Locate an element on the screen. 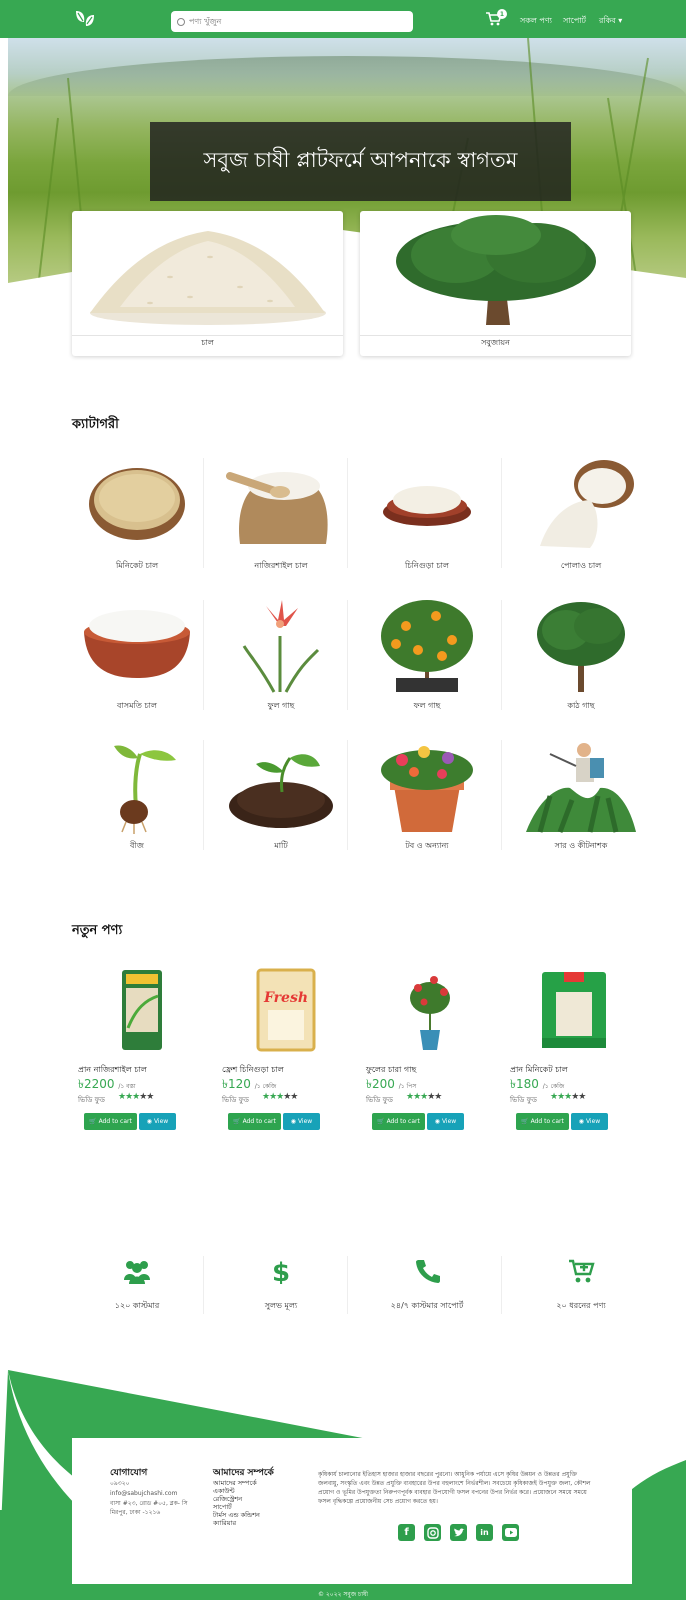 The height and width of the screenshot is (1600, 686). facebook-icon: f is located at coordinates (406, 1532).